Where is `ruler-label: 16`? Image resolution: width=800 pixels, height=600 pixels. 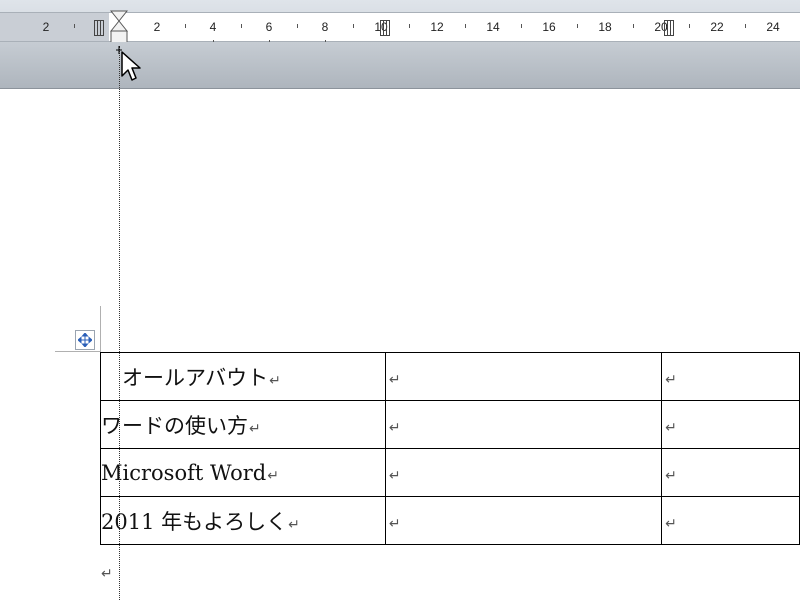 ruler-label: 16 is located at coordinates (549, 27).